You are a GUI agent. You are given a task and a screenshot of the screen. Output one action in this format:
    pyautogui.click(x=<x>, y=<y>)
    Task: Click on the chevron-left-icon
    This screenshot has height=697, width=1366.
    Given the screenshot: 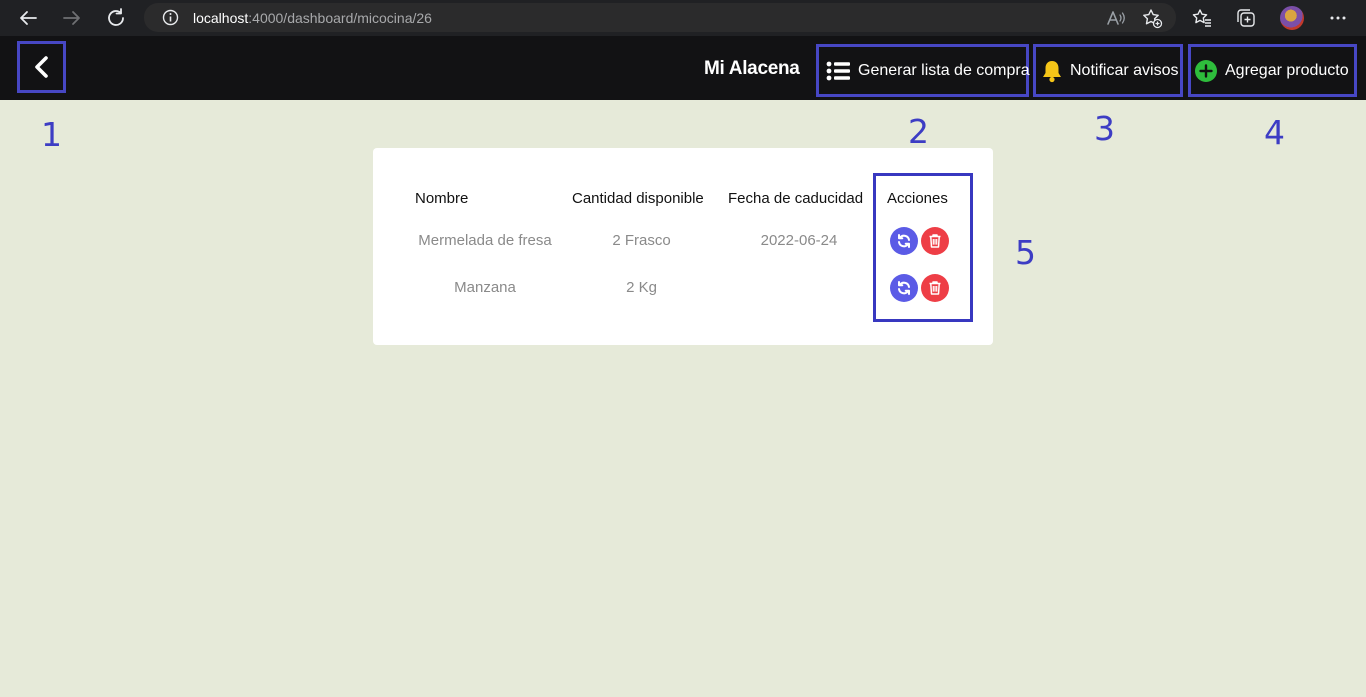 What is the action you would take?
    pyautogui.click(x=41, y=67)
    